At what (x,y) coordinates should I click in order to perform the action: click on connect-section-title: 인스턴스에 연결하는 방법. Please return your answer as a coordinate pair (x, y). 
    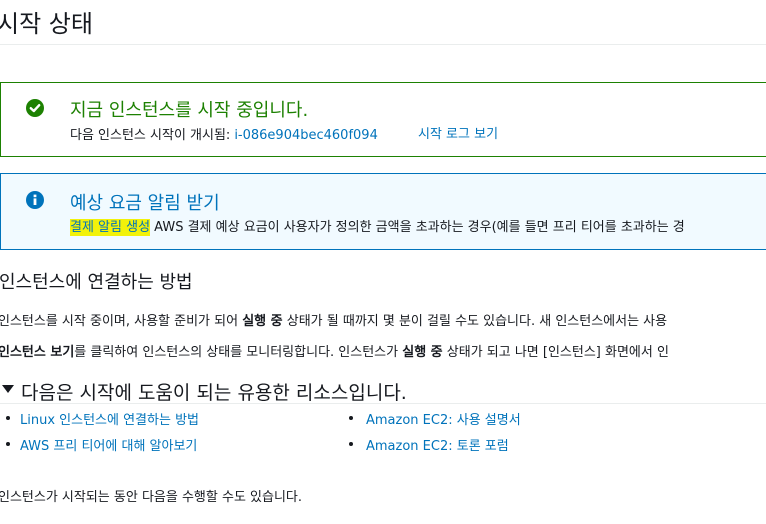
    Looking at the image, I should click on (96, 282).